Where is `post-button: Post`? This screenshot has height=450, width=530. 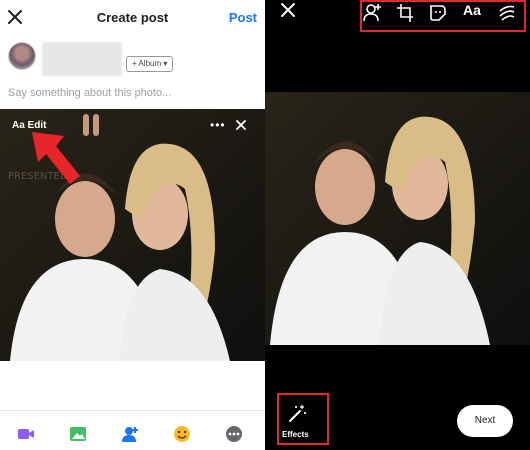 post-button: Post is located at coordinates (243, 17).